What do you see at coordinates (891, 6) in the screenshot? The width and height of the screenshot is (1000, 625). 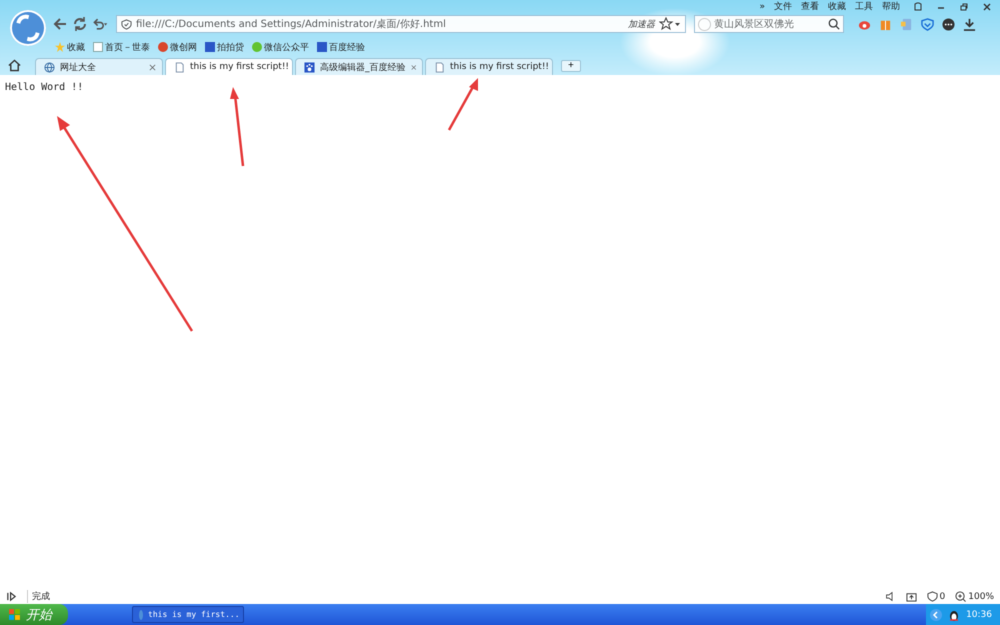 I see `menu-item: 帮助` at bounding box center [891, 6].